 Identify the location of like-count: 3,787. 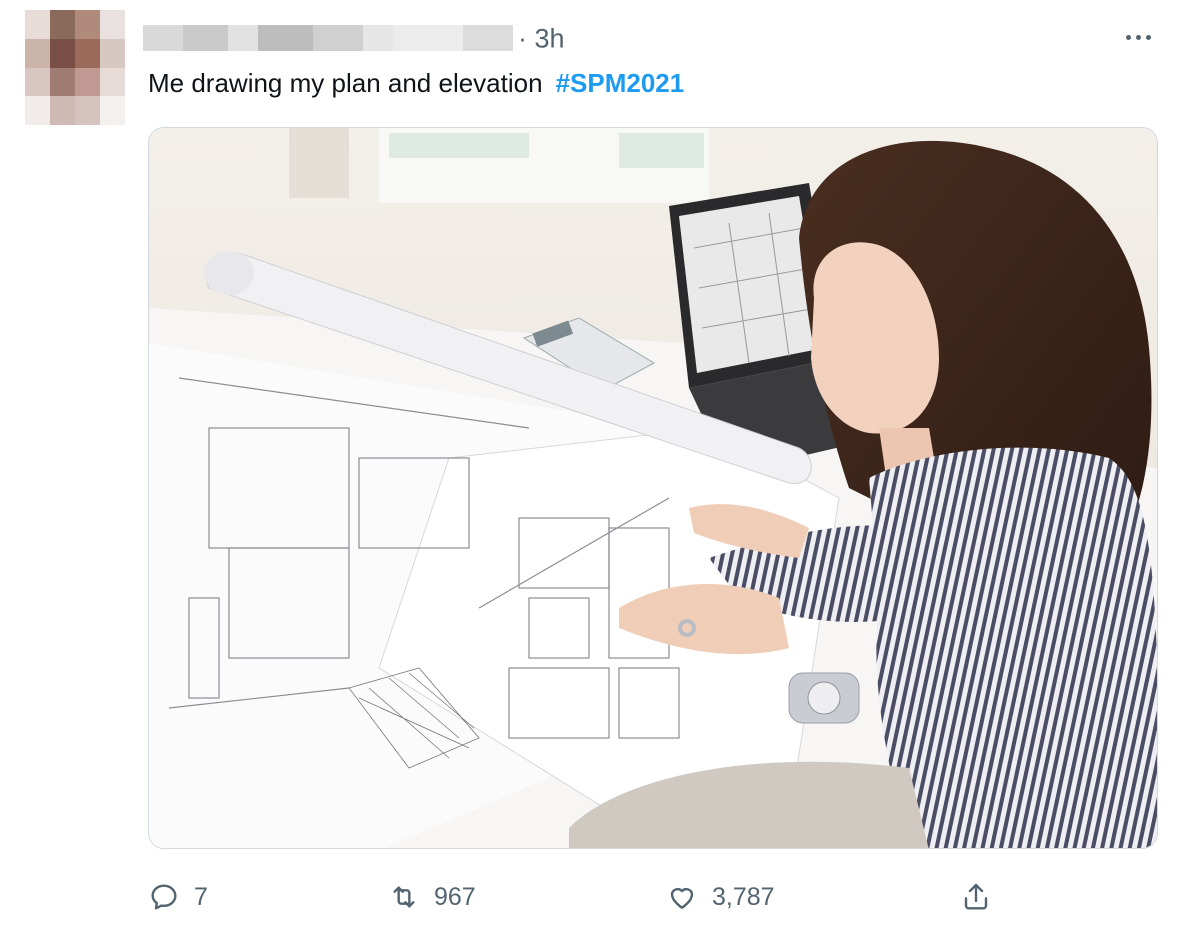
(743, 896).